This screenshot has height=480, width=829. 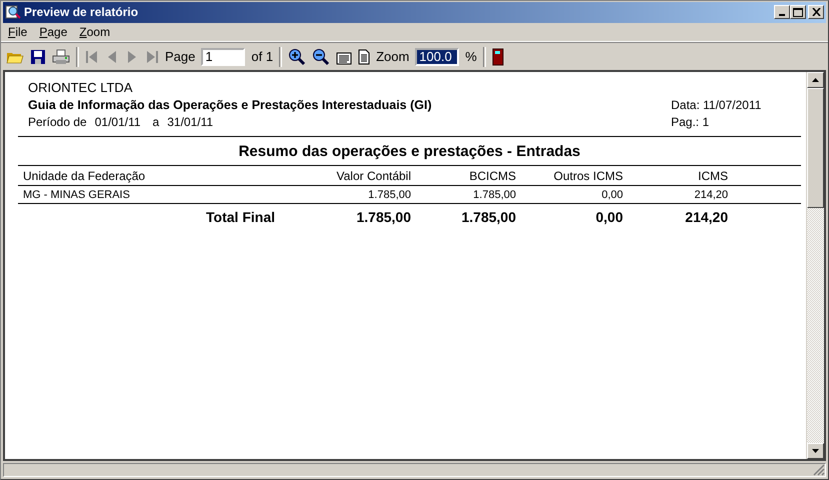 What do you see at coordinates (297, 57) in the screenshot?
I see `zoom-in-icon` at bounding box center [297, 57].